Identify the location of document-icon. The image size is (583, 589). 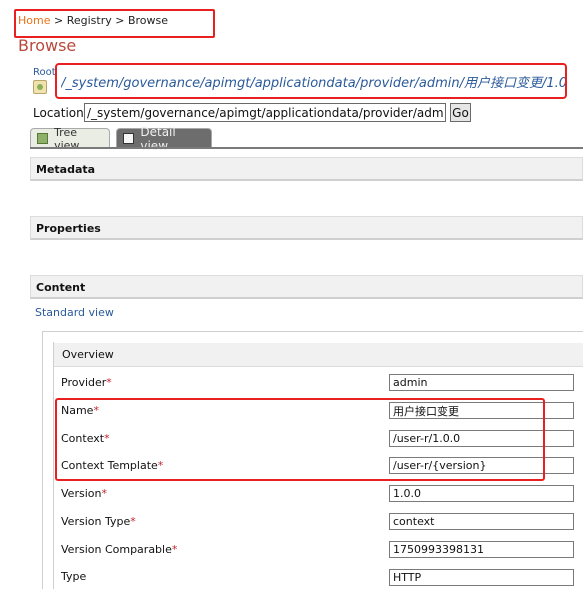
(129, 138).